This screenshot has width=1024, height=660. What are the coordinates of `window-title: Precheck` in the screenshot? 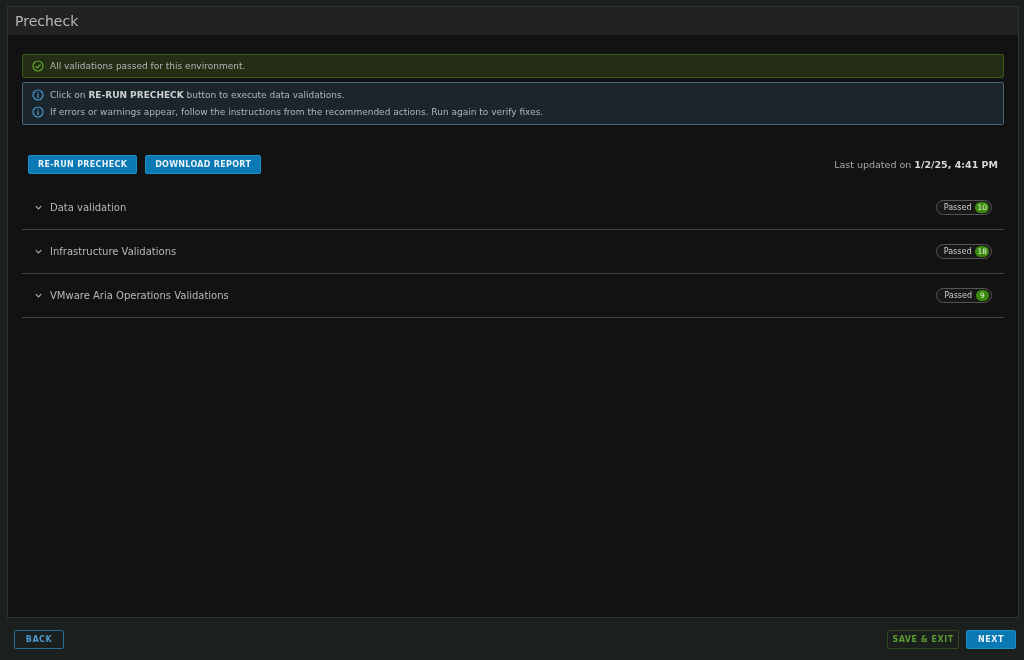 It's located at (47, 21).